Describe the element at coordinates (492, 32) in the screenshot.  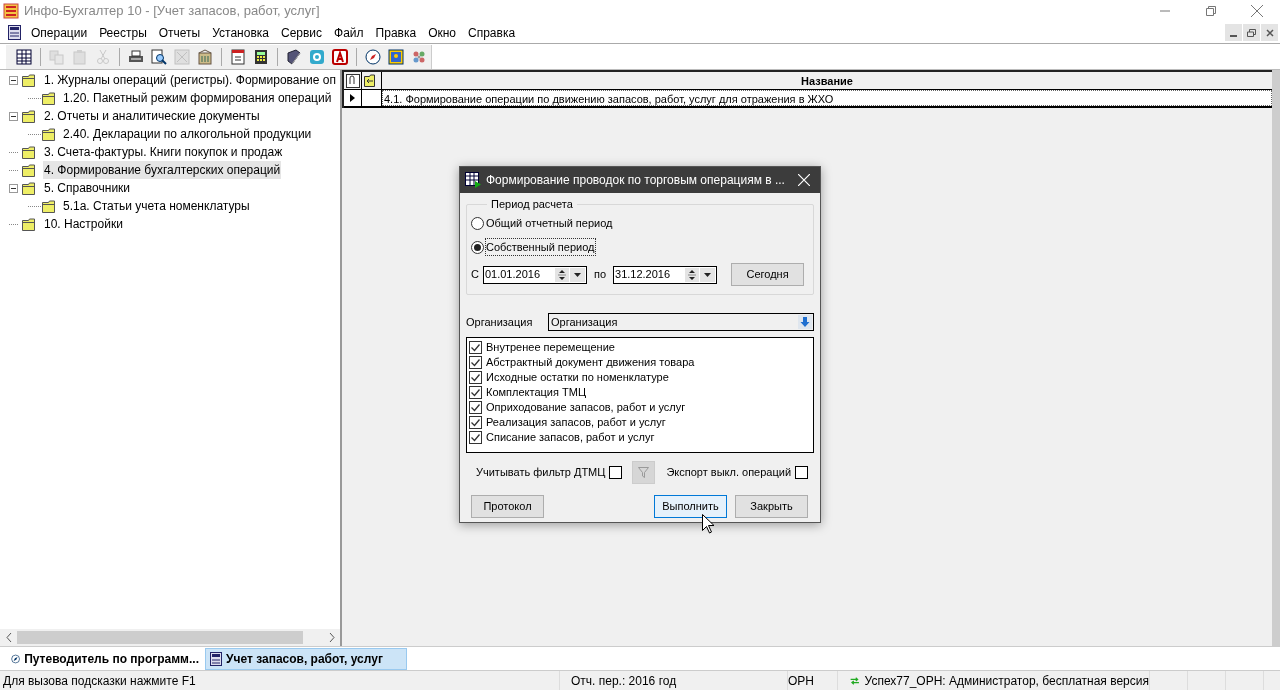
I see `menu-item: Справка` at that location.